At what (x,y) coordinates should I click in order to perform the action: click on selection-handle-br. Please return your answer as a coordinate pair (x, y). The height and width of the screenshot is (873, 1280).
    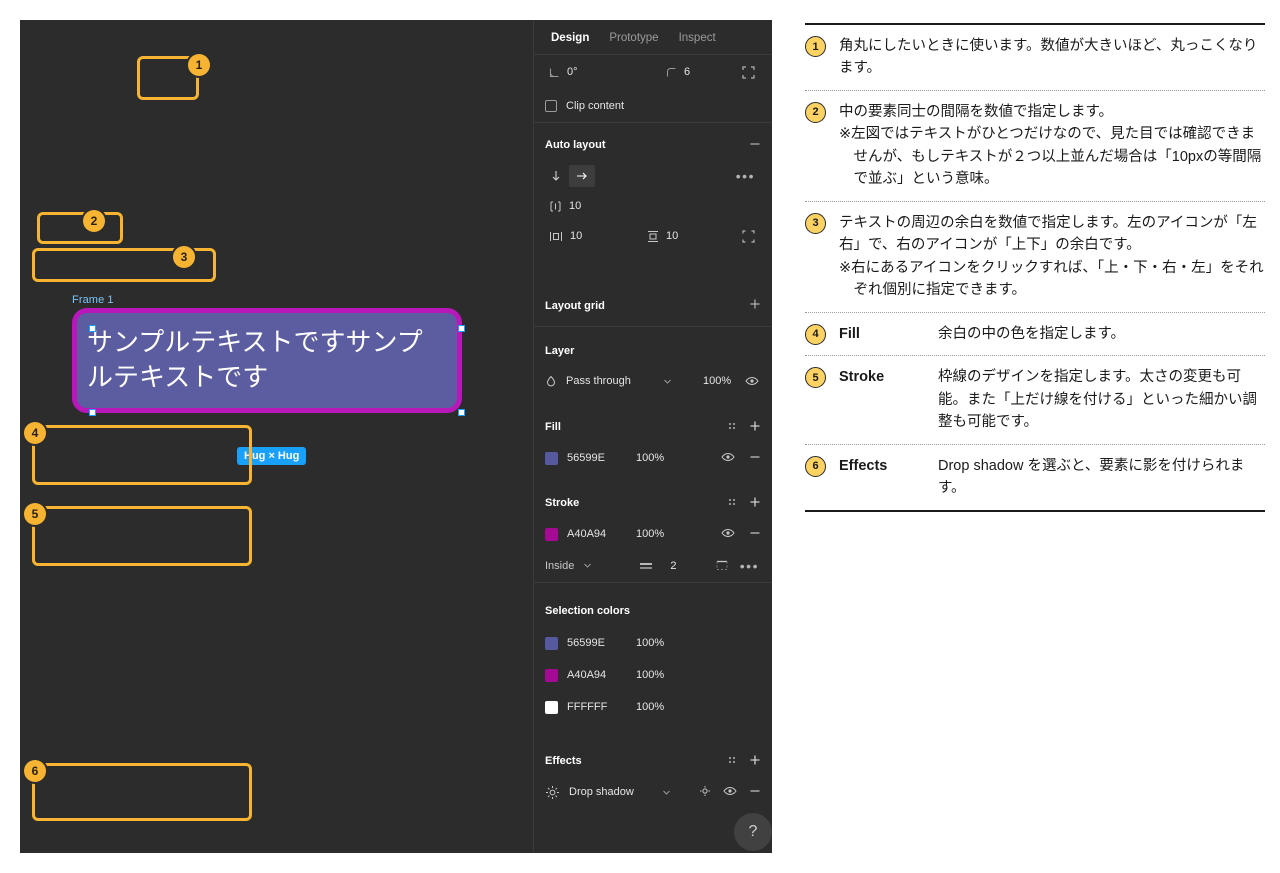
    Looking at the image, I should click on (461, 412).